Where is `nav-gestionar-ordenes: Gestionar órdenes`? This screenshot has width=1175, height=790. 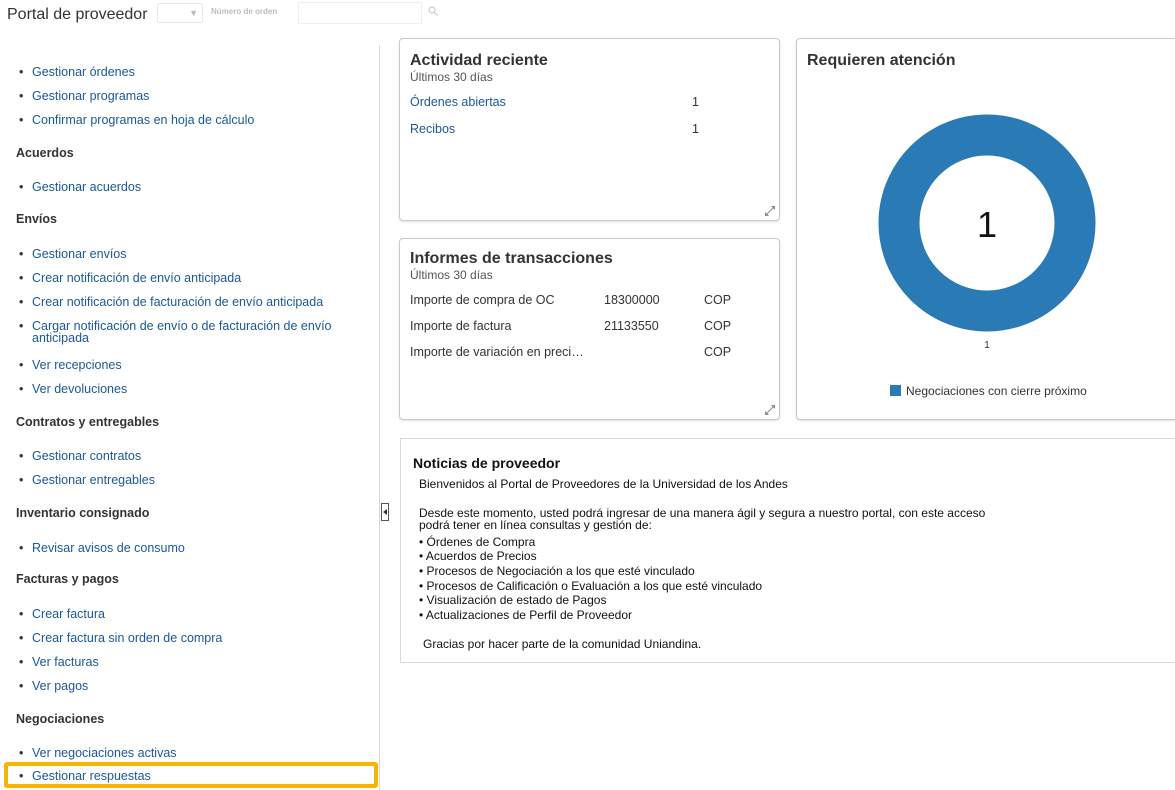 nav-gestionar-ordenes: Gestionar órdenes is located at coordinates (77, 72).